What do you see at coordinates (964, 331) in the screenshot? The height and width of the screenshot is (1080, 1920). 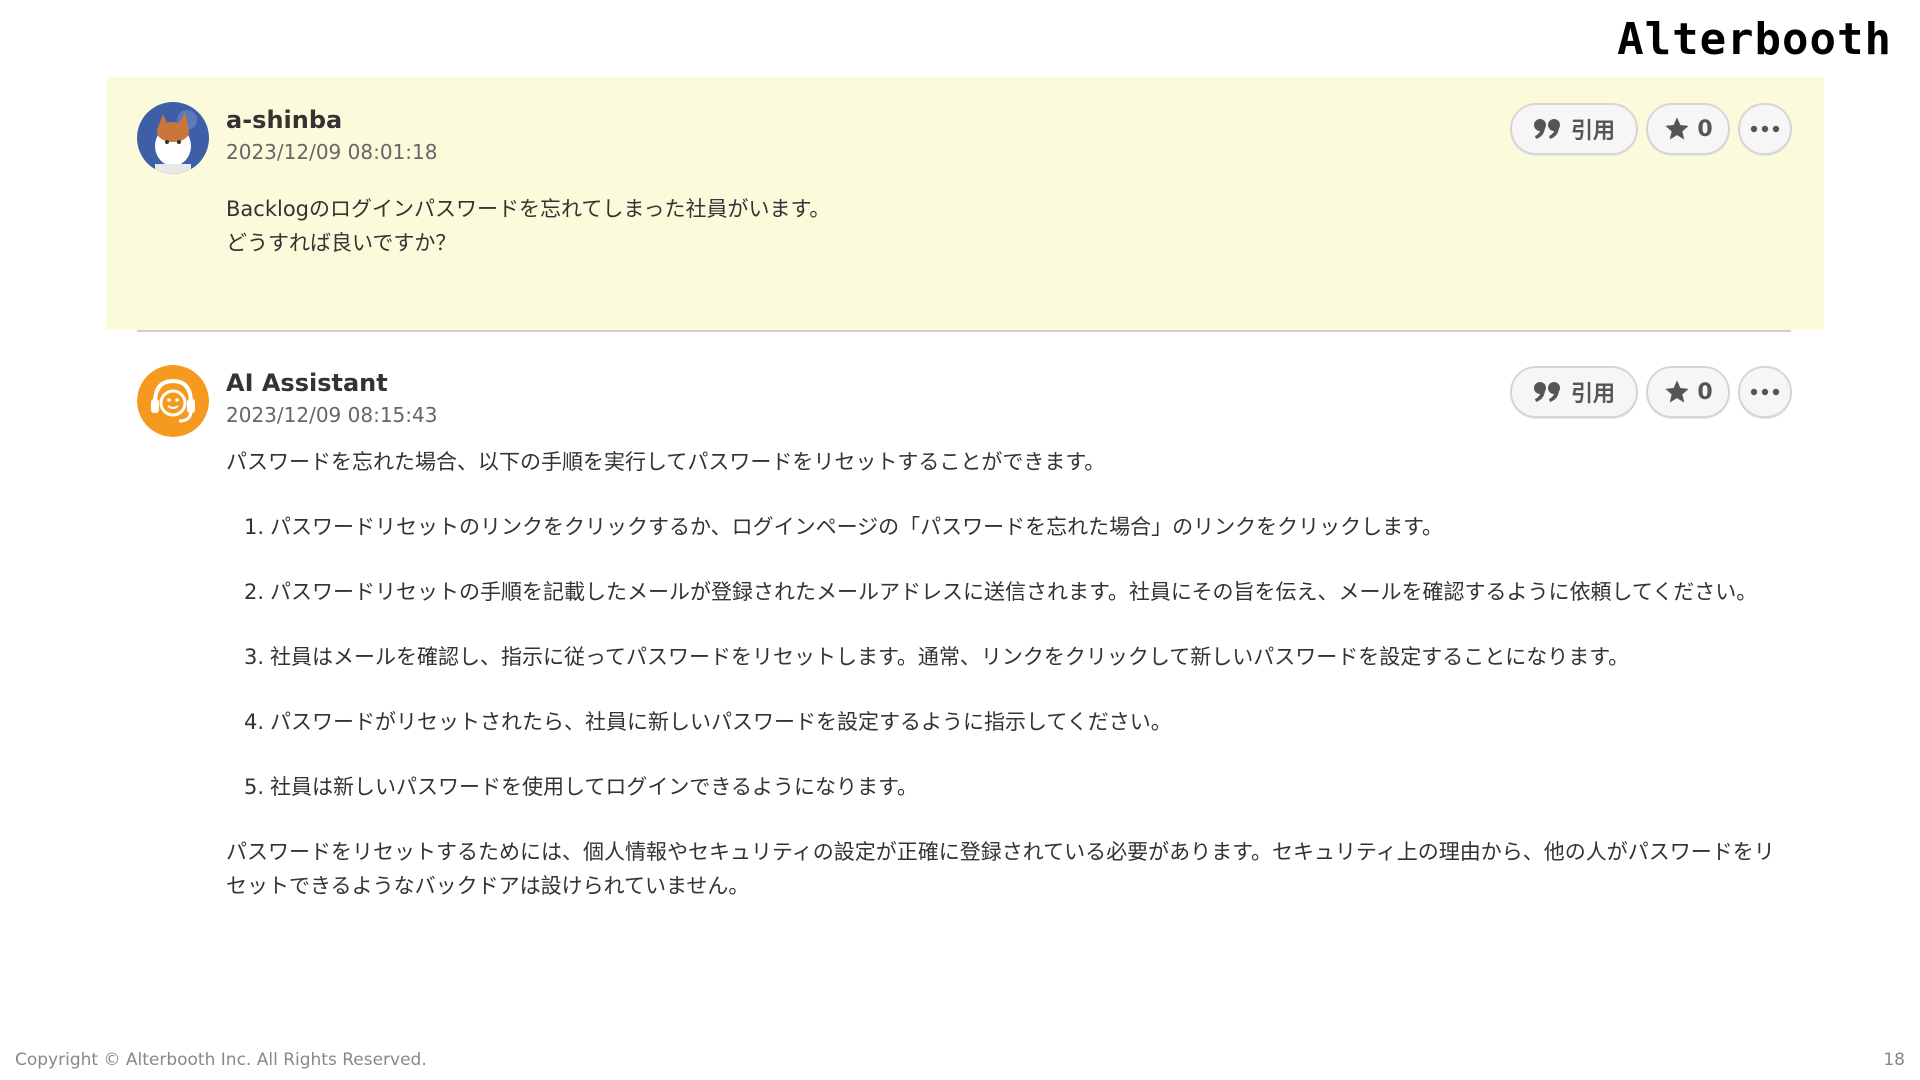 I see `divider` at bounding box center [964, 331].